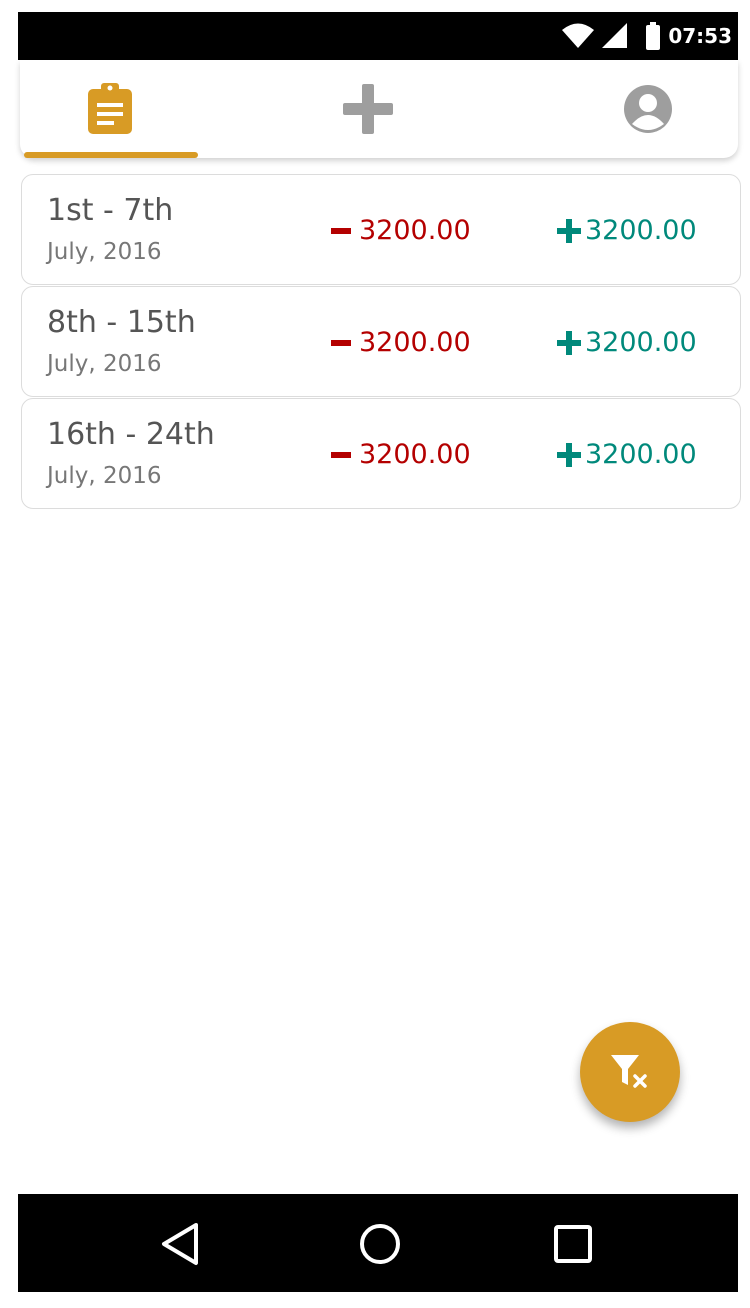 The height and width of the screenshot is (1308, 750). I want to click on status-bar: 07:53, so click(378, 36).